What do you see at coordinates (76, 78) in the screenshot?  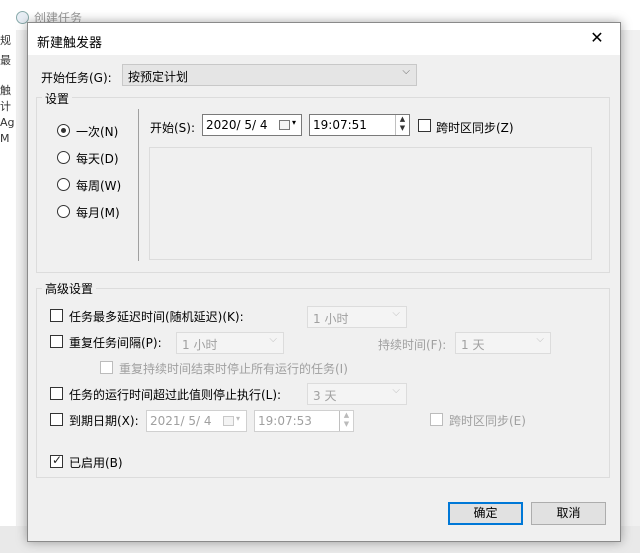 I see `begin-task-label: 开始任务(G):` at bounding box center [76, 78].